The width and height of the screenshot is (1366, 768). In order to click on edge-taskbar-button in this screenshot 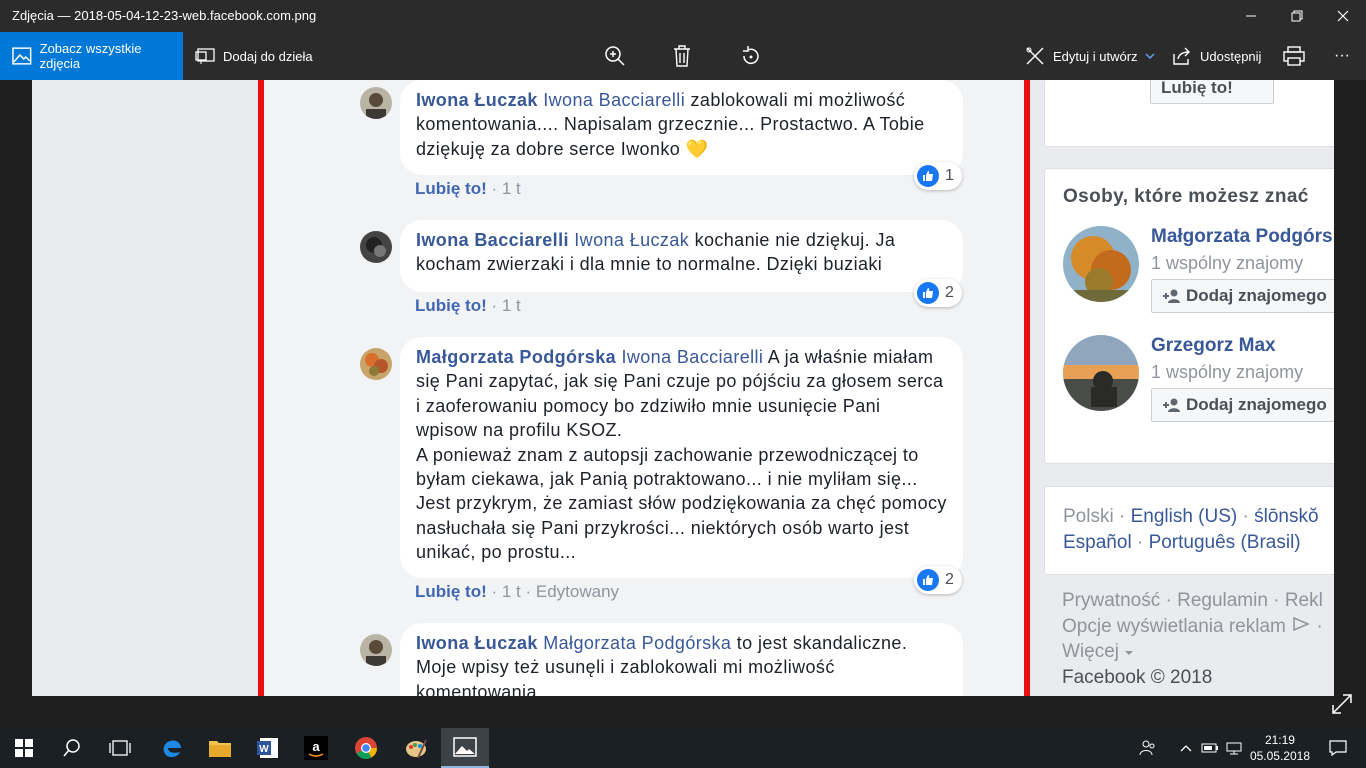, I will do `click(172, 748)`.